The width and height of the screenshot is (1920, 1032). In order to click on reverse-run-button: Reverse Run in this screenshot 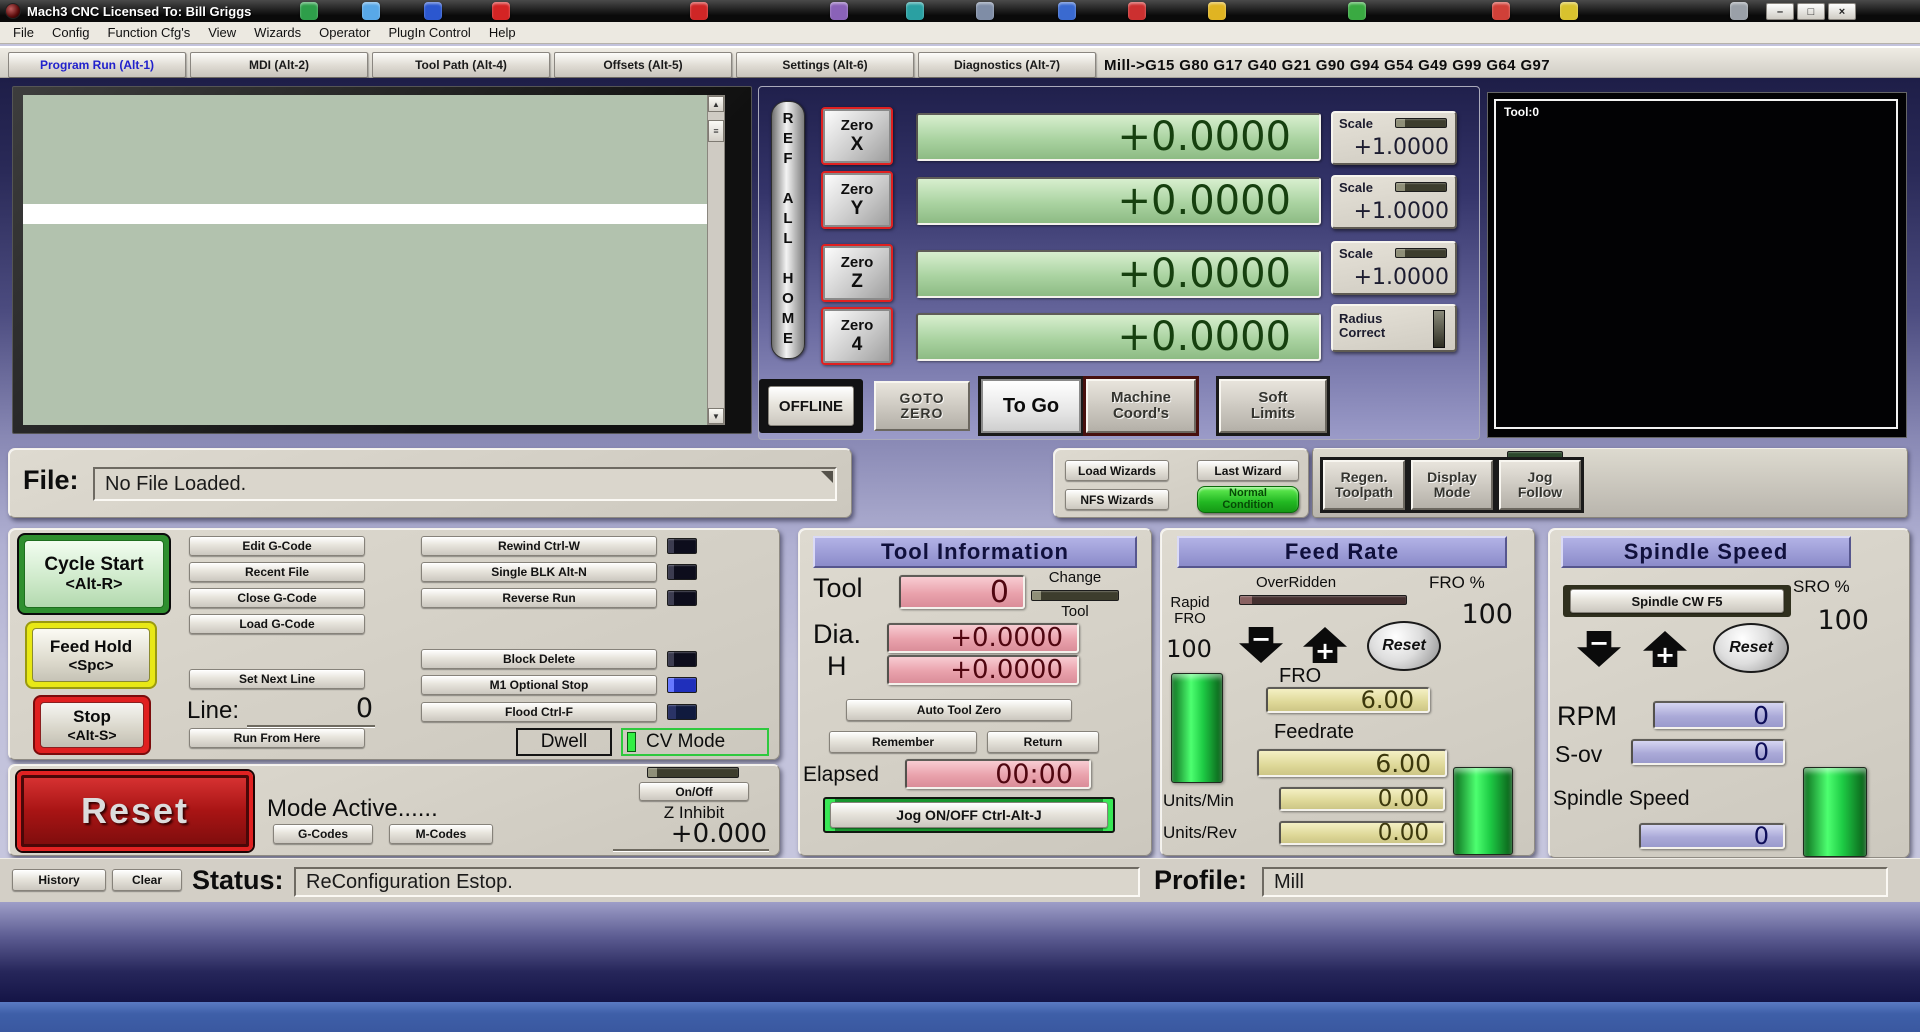, I will do `click(539, 598)`.